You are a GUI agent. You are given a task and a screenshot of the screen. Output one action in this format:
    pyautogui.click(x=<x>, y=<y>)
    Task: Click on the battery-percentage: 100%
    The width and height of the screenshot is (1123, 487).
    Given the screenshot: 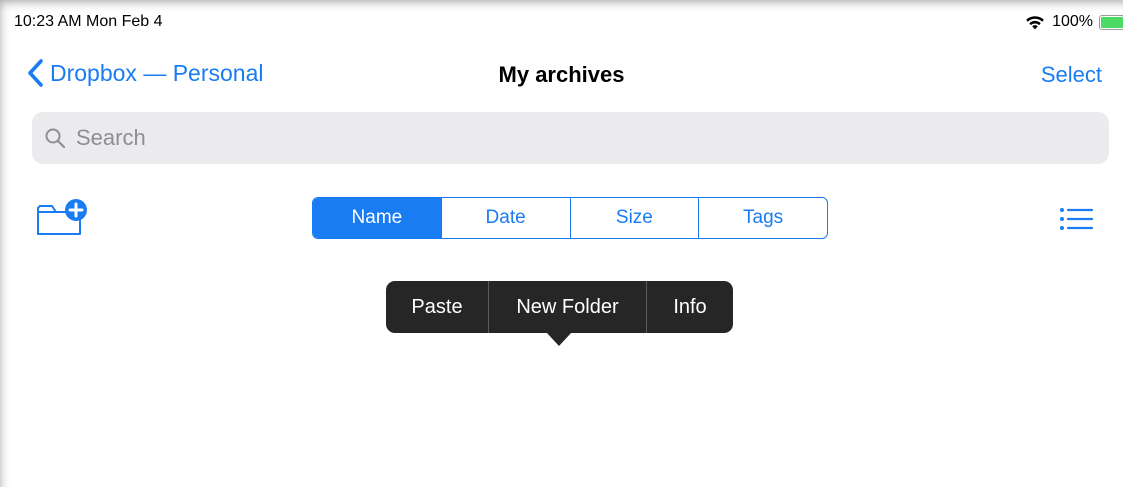 What is the action you would take?
    pyautogui.click(x=1072, y=21)
    